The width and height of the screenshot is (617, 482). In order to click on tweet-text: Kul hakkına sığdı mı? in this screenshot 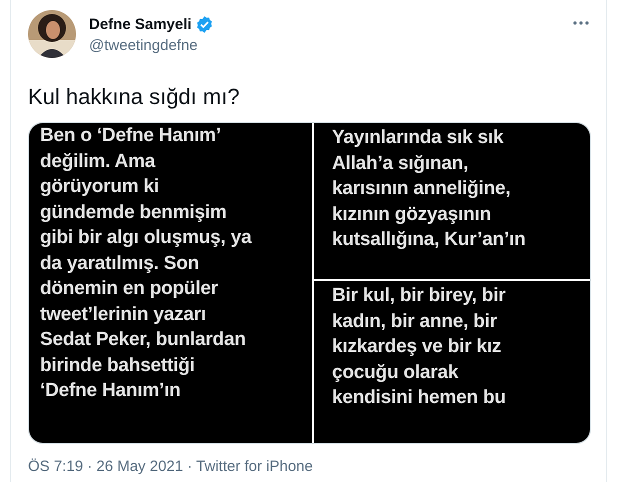, I will do `click(134, 97)`.